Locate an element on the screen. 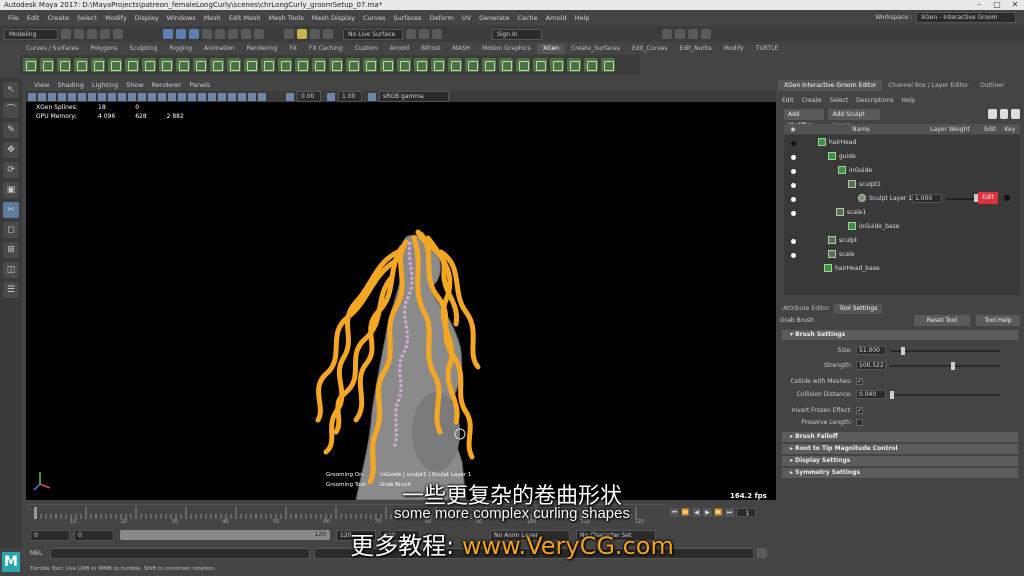  xgen-length-brush-icon is located at coordinates (115, 65).